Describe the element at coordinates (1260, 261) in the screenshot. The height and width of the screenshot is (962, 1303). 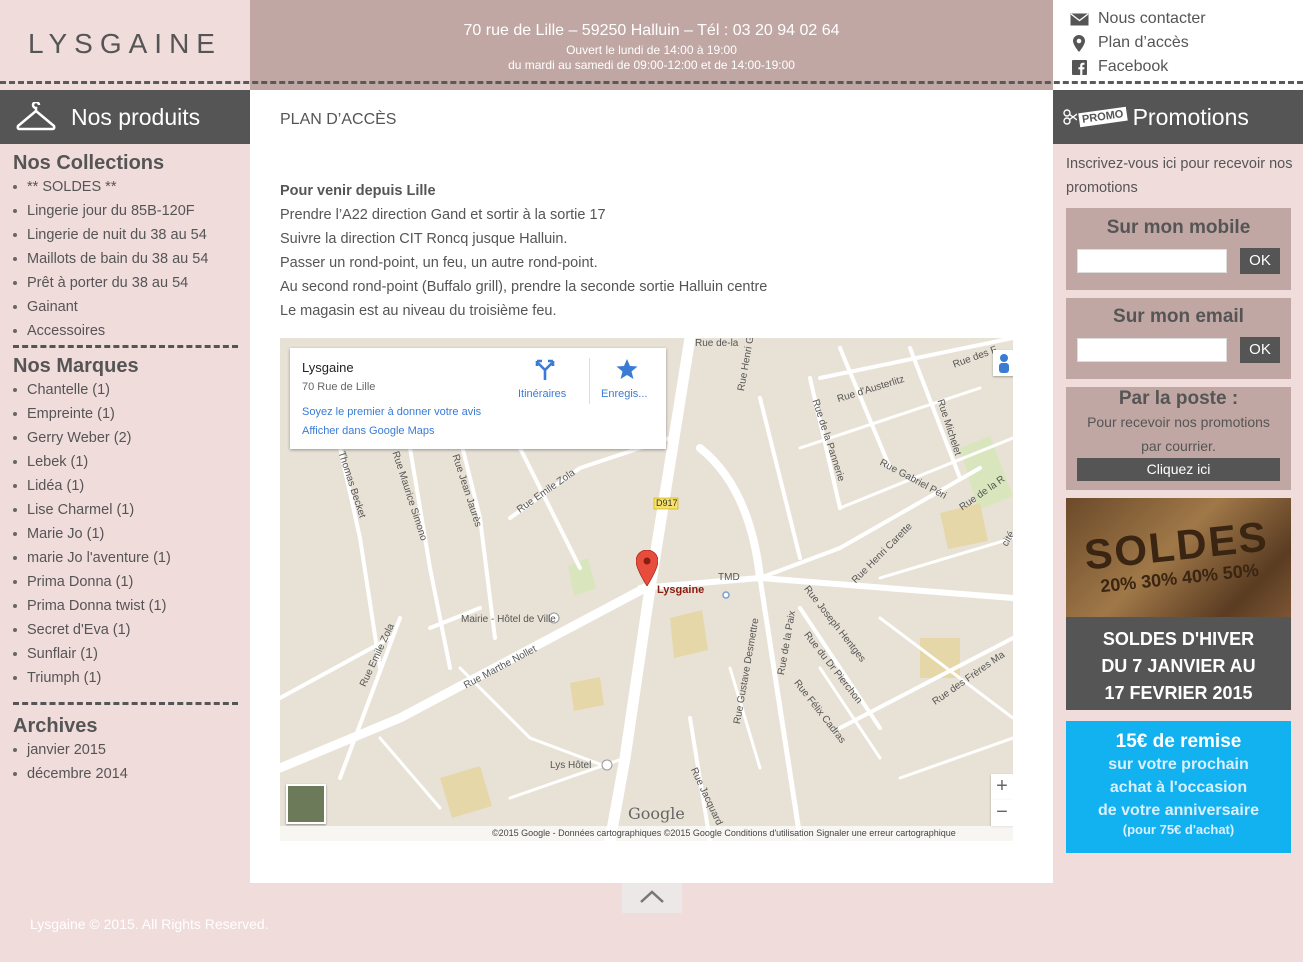
I see `mobile-ok-button: OK` at that location.